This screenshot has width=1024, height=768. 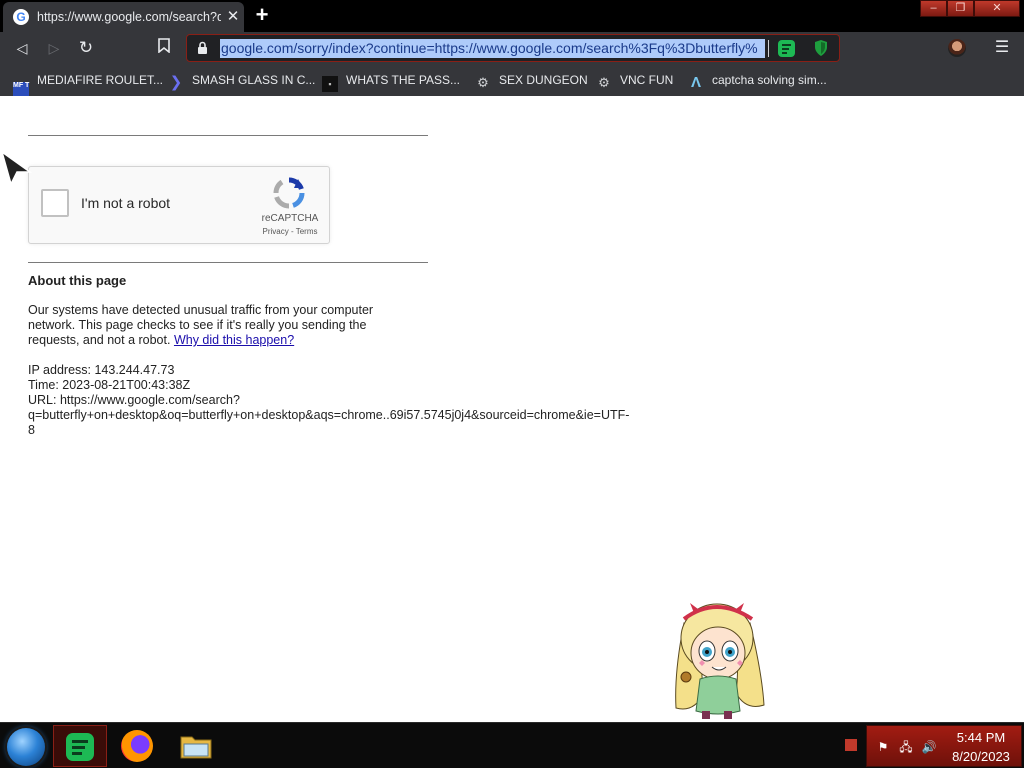 What do you see at coordinates (695, 82) in the screenshot?
I see `lambda-icon: Λ` at bounding box center [695, 82].